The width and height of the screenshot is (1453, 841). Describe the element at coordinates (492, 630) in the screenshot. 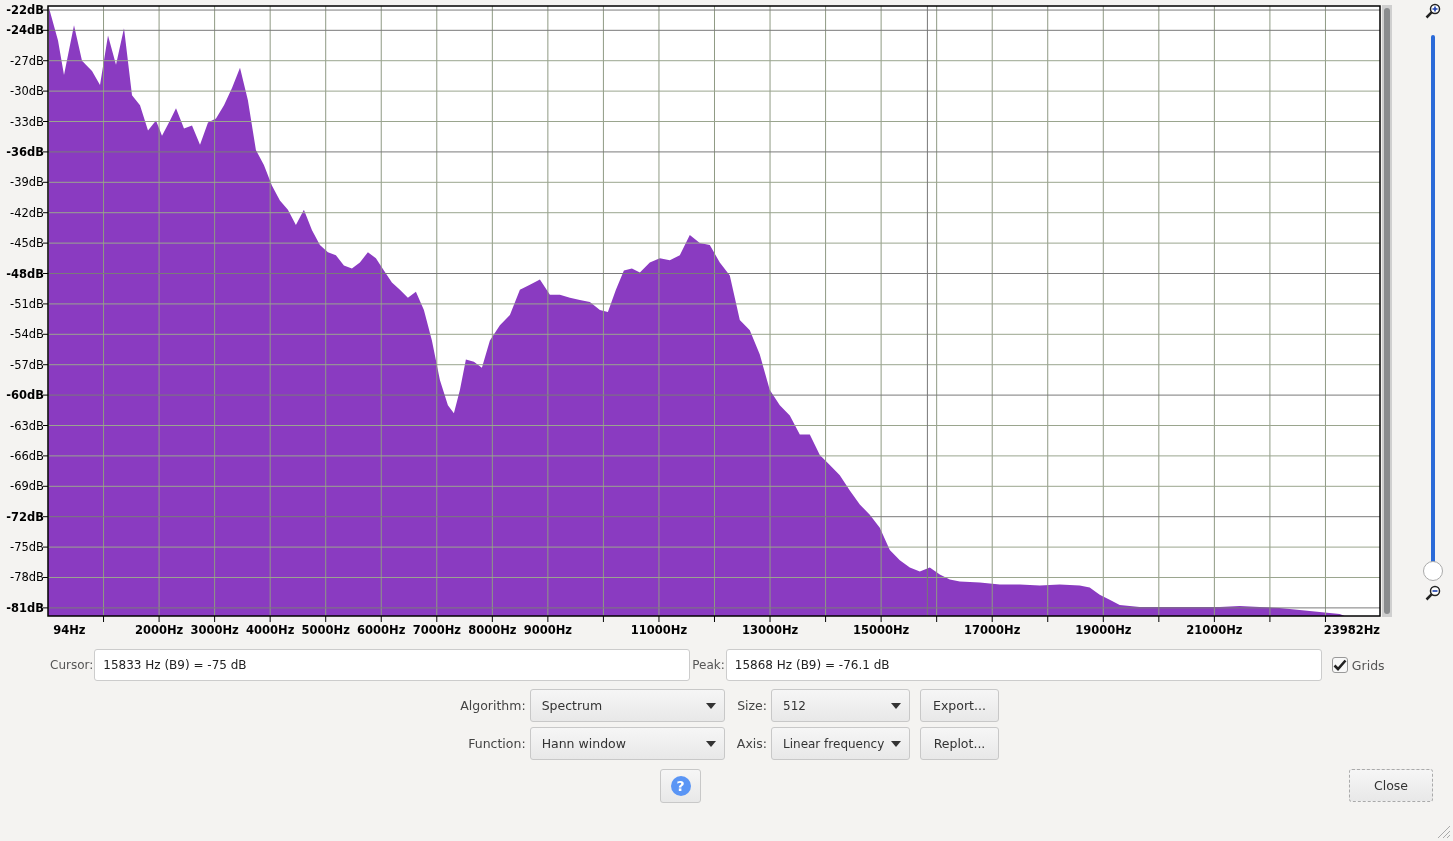

I see `x-axis-label: 8000Hz` at that location.